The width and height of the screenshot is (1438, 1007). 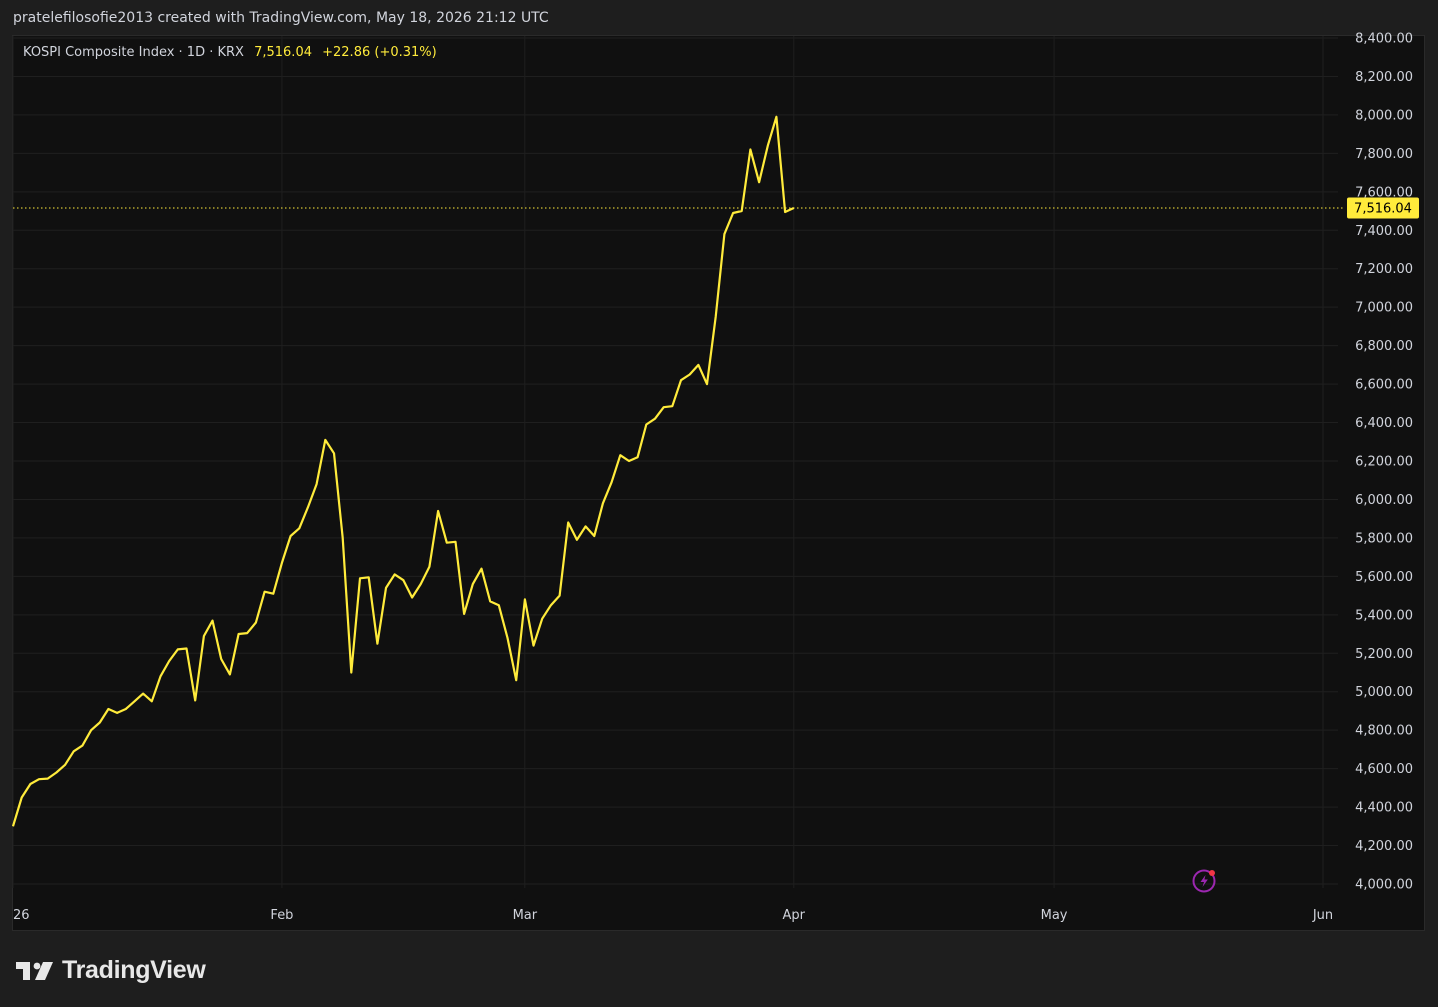 What do you see at coordinates (1384, 115) in the screenshot?
I see `y-tick-label: 8,000.00` at bounding box center [1384, 115].